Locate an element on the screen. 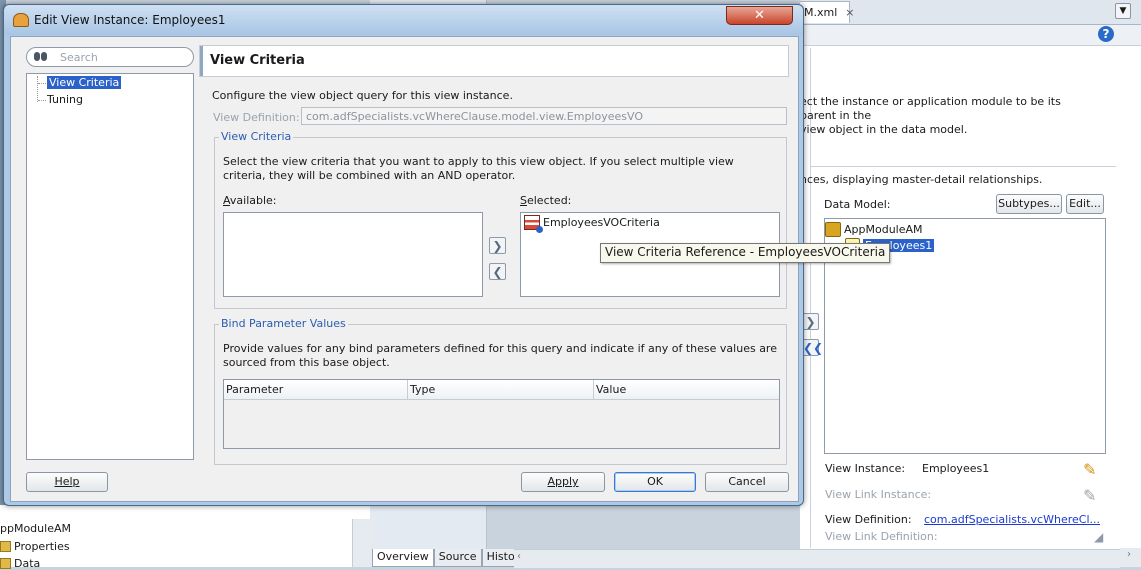 Image resolution: width=1141 pixels, height=570 pixels. editor-tab: M.xml × is located at coordinates (827, 12).